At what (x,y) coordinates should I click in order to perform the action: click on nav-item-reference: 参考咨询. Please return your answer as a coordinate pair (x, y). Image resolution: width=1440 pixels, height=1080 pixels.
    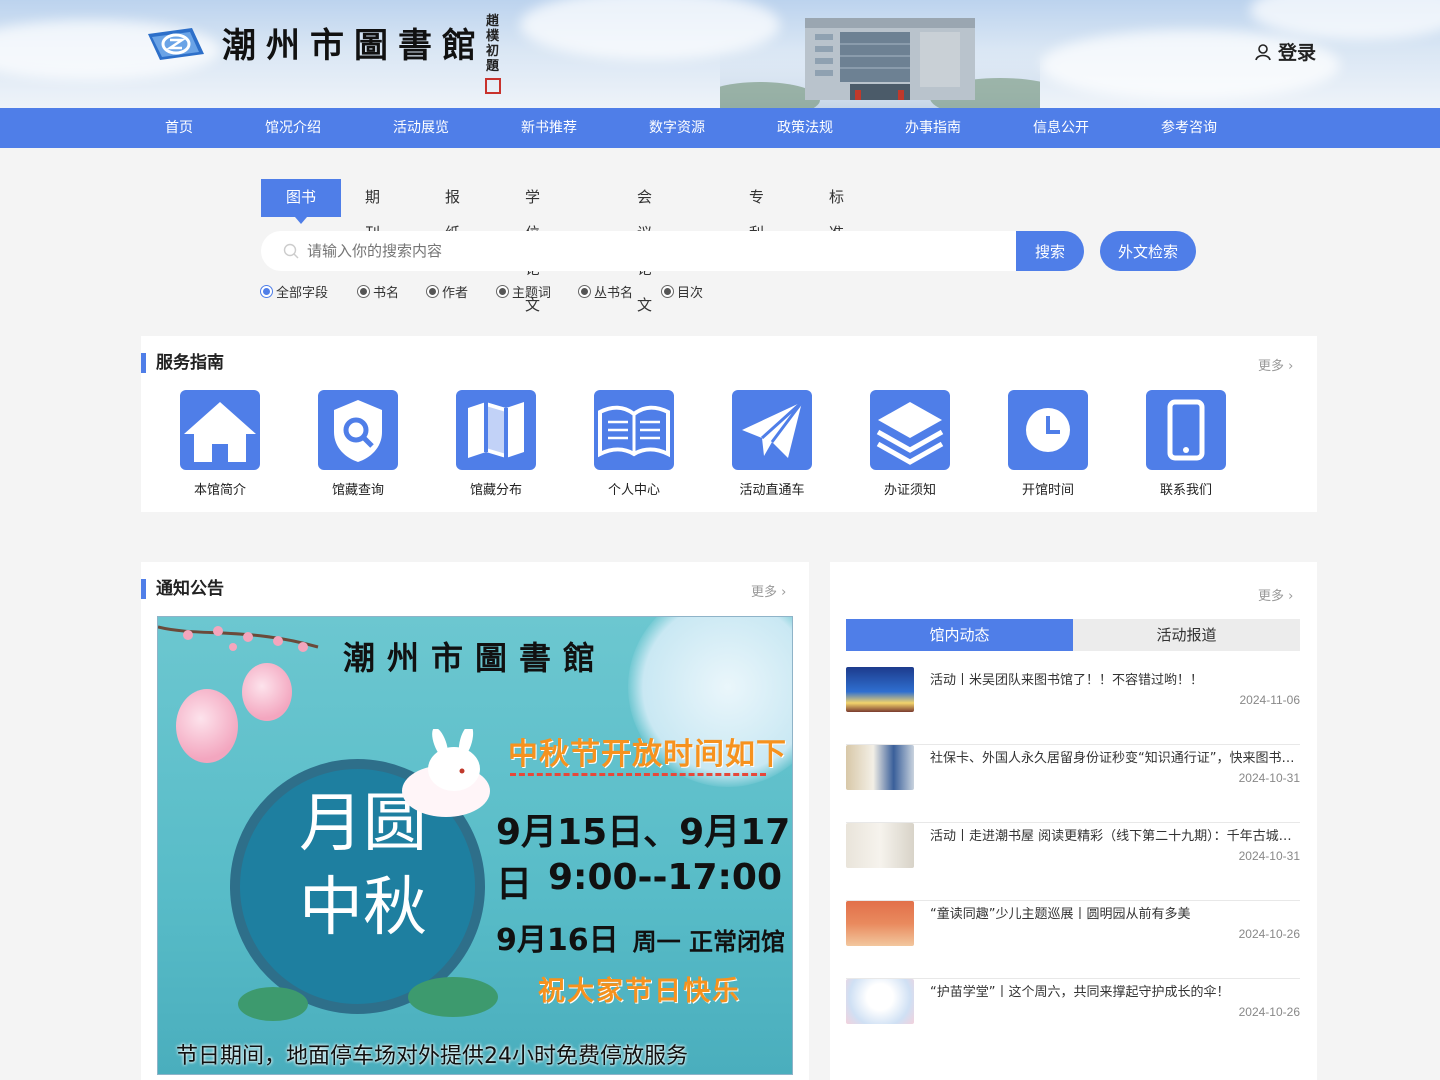
    Looking at the image, I should click on (1189, 128).